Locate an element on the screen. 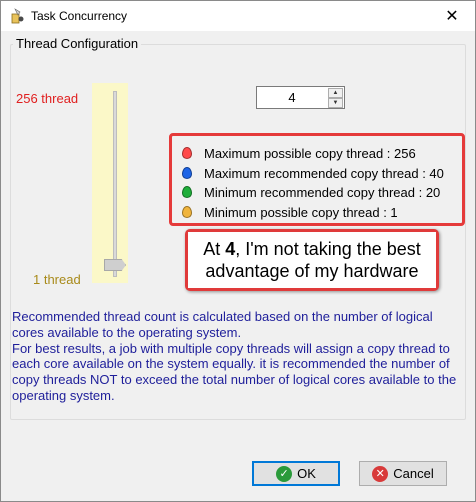 The image size is (476, 502). arrow-up-icon: ▲ is located at coordinates (335, 93).